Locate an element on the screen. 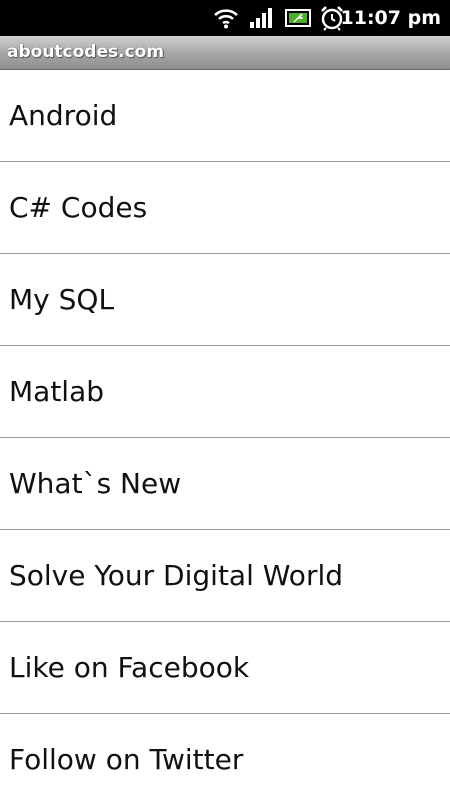 This screenshot has height=805, width=450. list-item-label: Solve Your Digital World is located at coordinates (176, 575).